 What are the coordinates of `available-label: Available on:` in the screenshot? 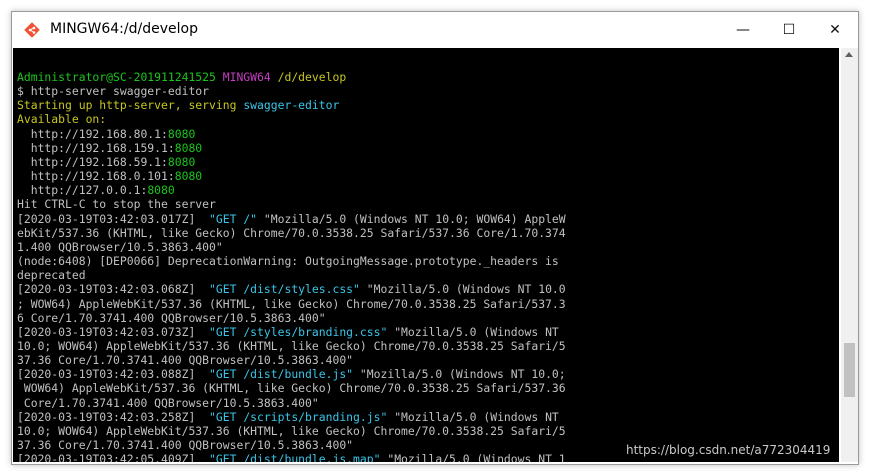 It's located at (62, 119).